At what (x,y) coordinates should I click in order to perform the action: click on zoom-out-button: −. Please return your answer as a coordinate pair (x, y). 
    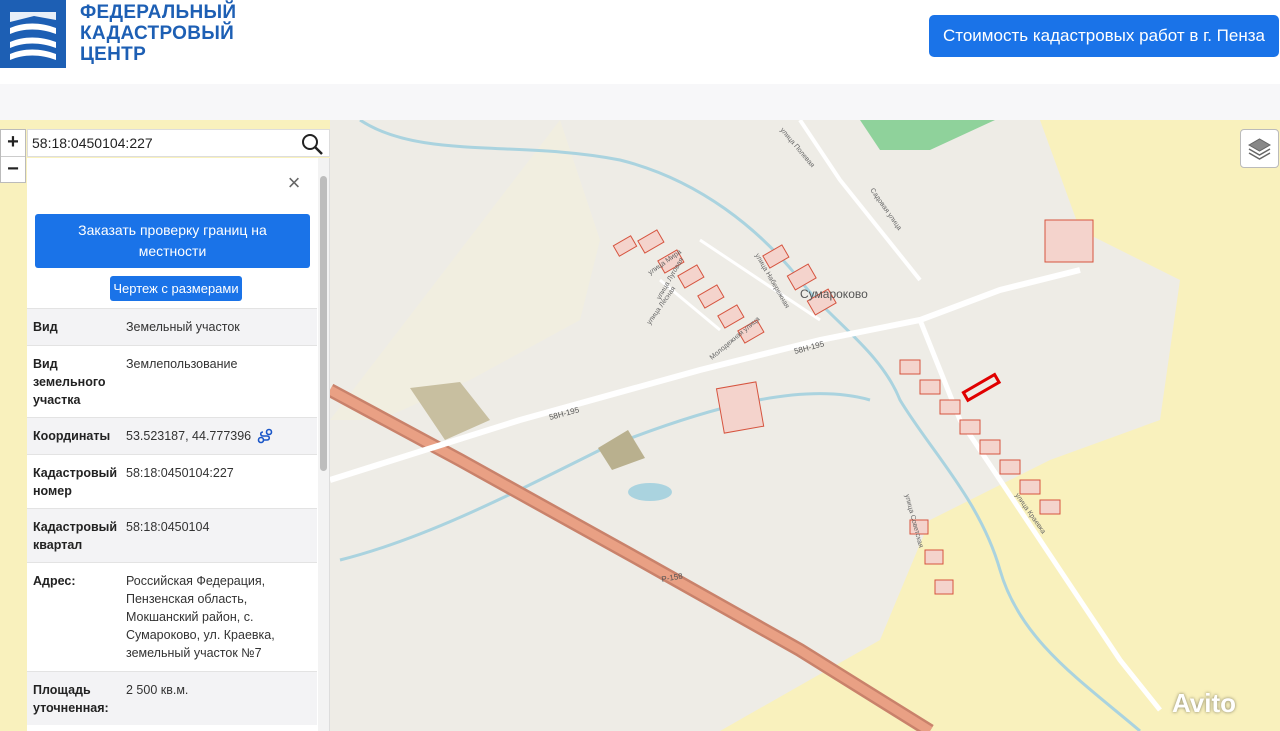
    Looking at the image, I should click on (13, 169).